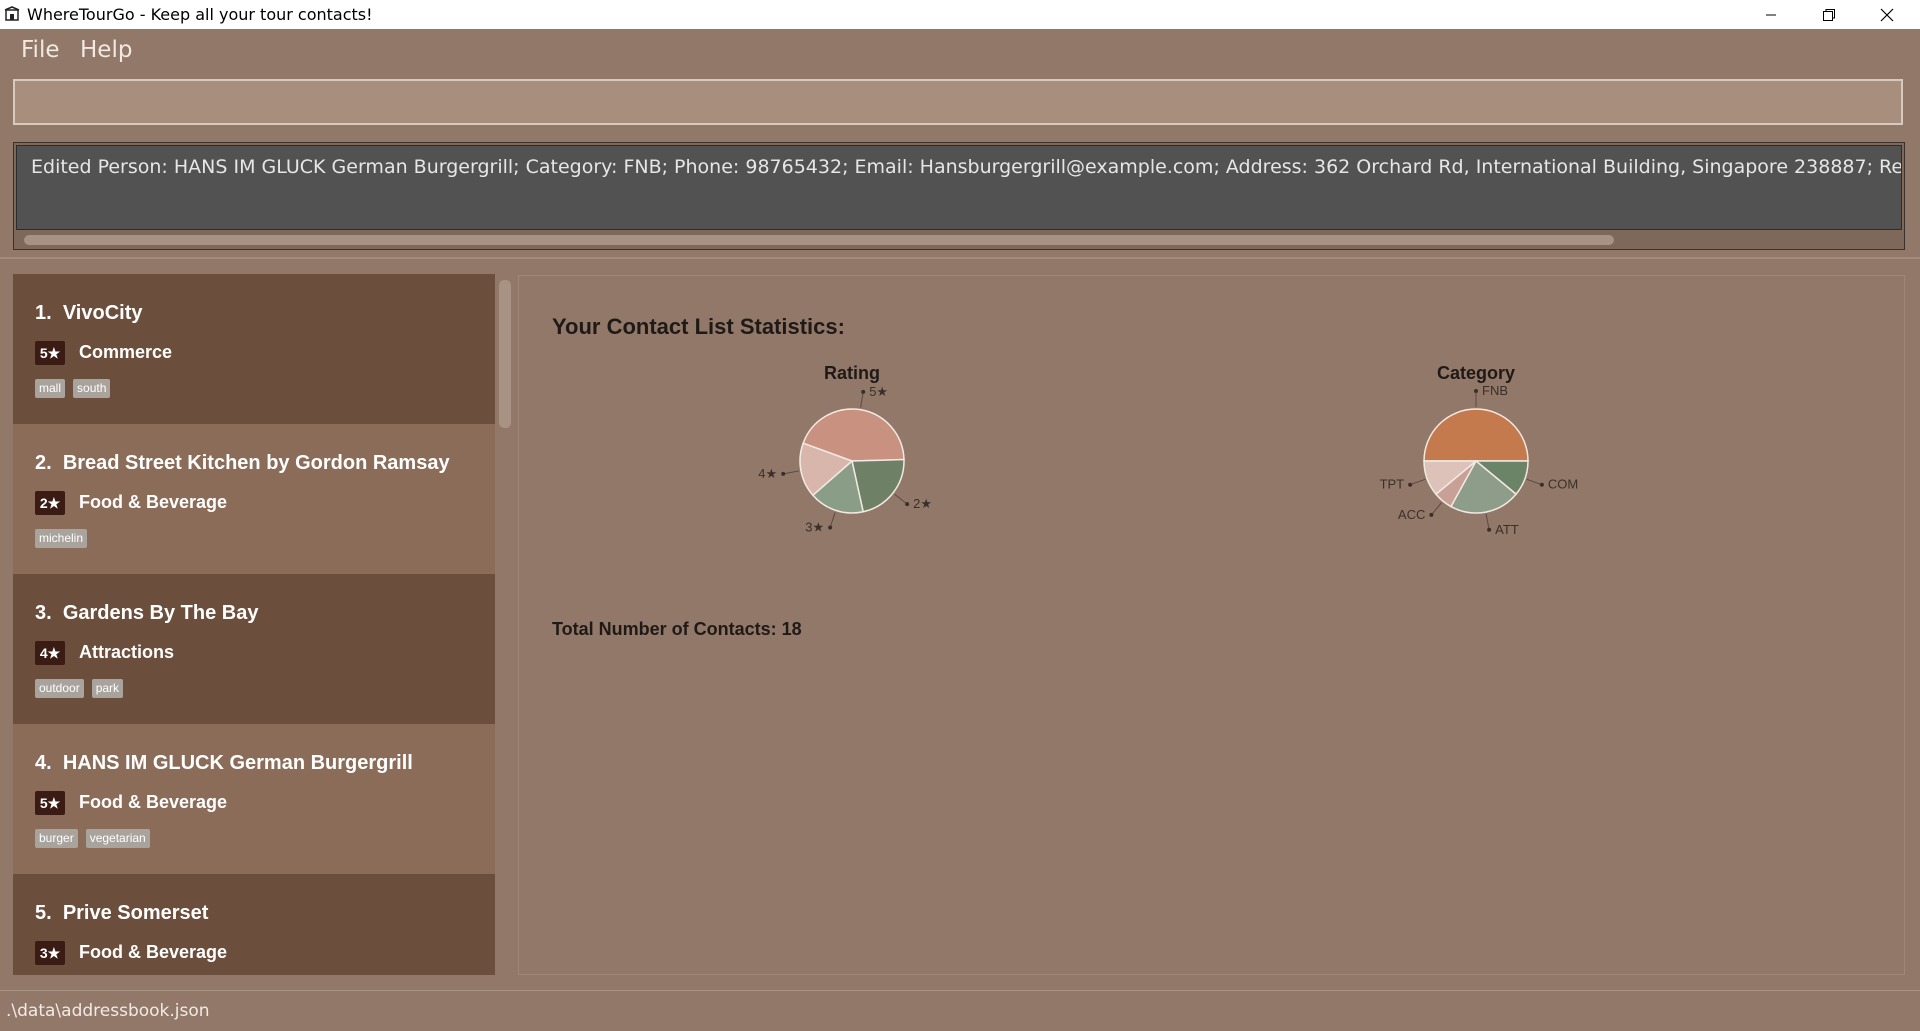  Describe the element at coordinates (56, 838) in the screenshot. I see `tag: burger` at that location.